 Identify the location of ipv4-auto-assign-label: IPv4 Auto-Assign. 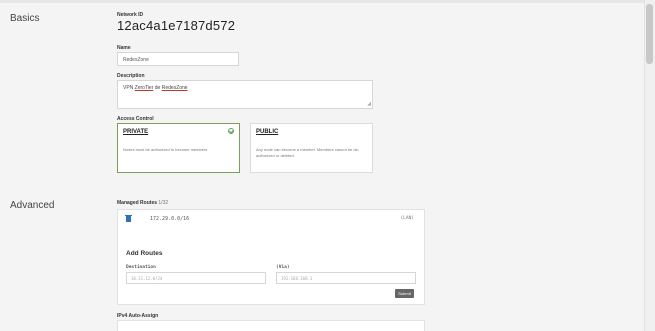
(138, 316).